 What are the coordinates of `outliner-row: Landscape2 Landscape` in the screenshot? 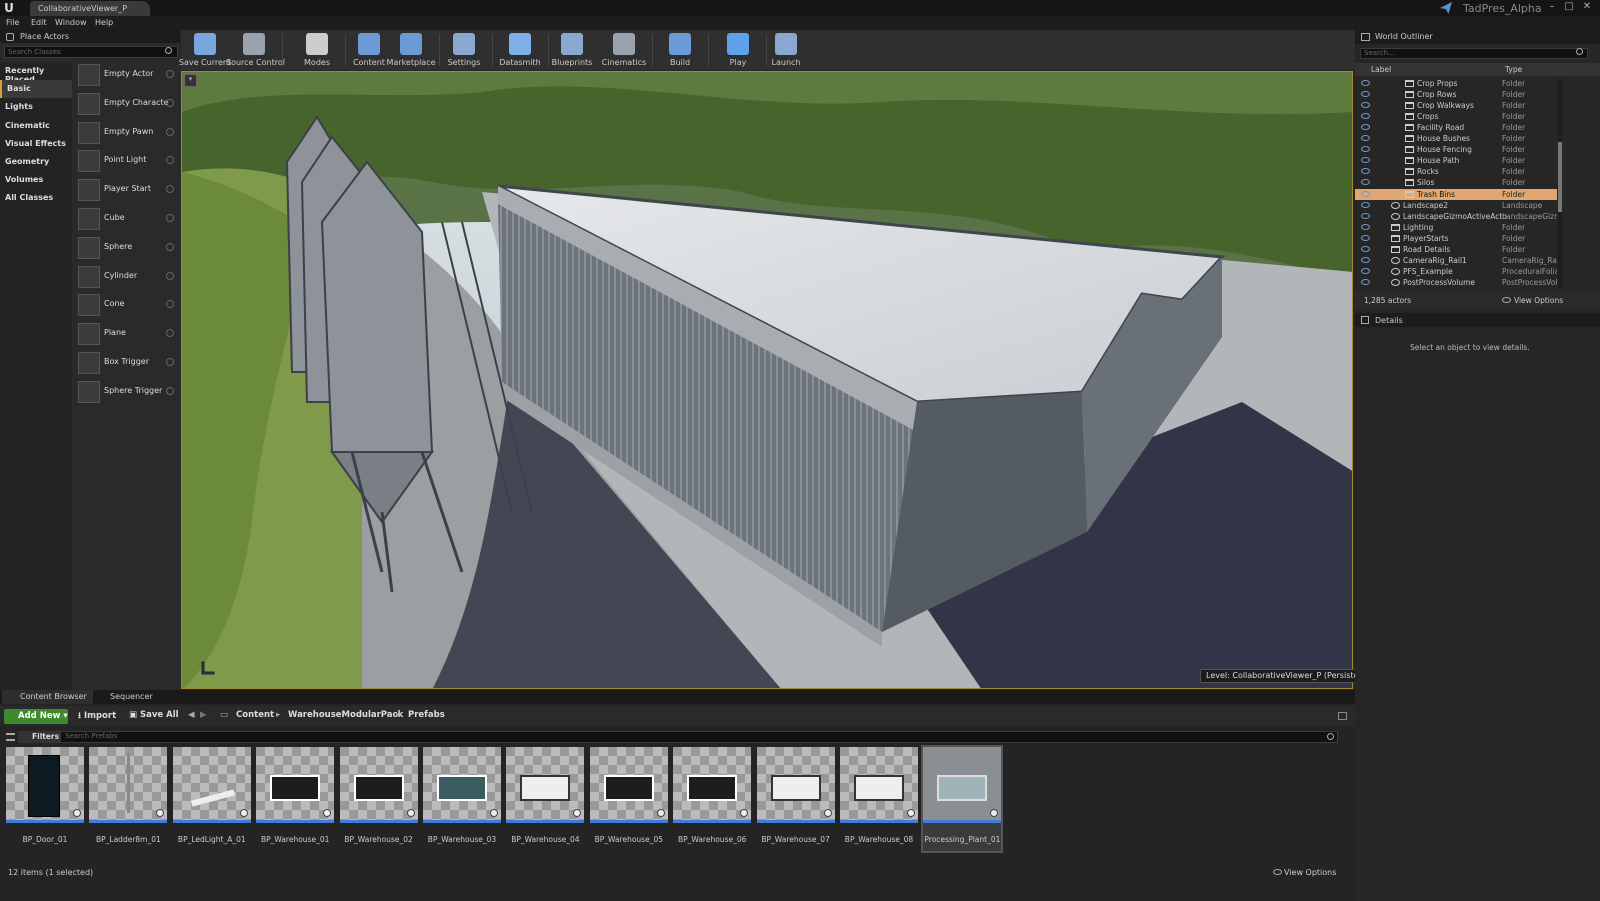 It's located at (1456, 205).